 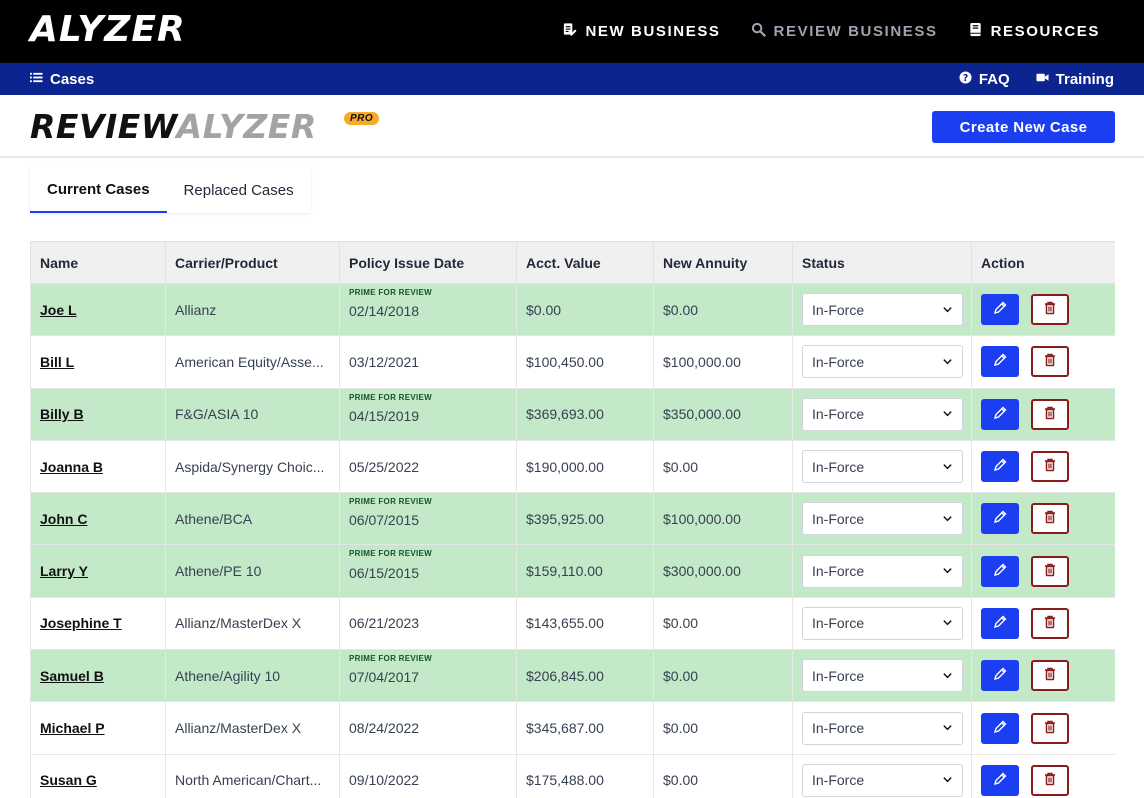 I want to click on create-new-case-button: Create New Case, so click(x=1023, y=127).